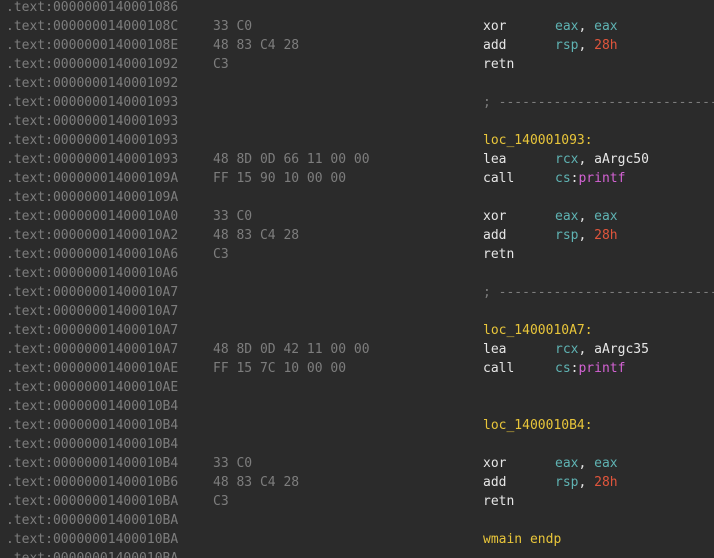 The height and width of the screenshot is (558, 714). What do you see at coordinates (233, 26) in the screenshot?
I see `opcode-bytes: 33 C0` at bounding box center [233, 26].